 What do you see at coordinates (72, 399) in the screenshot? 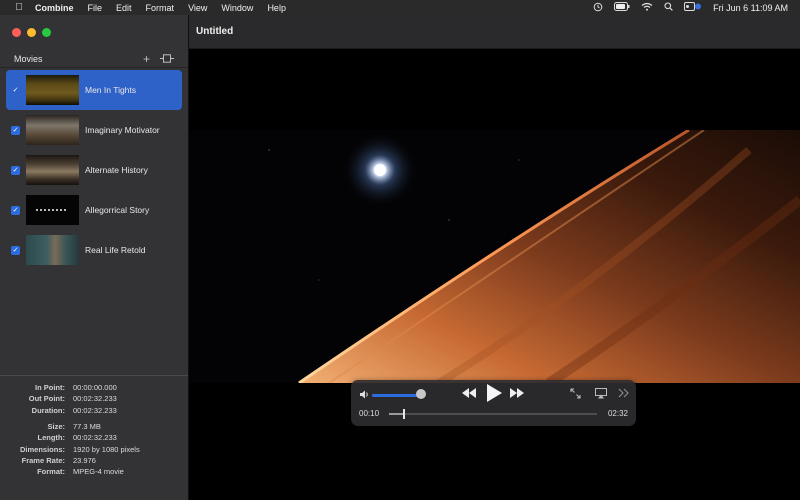
I see `info-out-point: Out Point: 00:02:32.233` at bounding box center [72, 399].